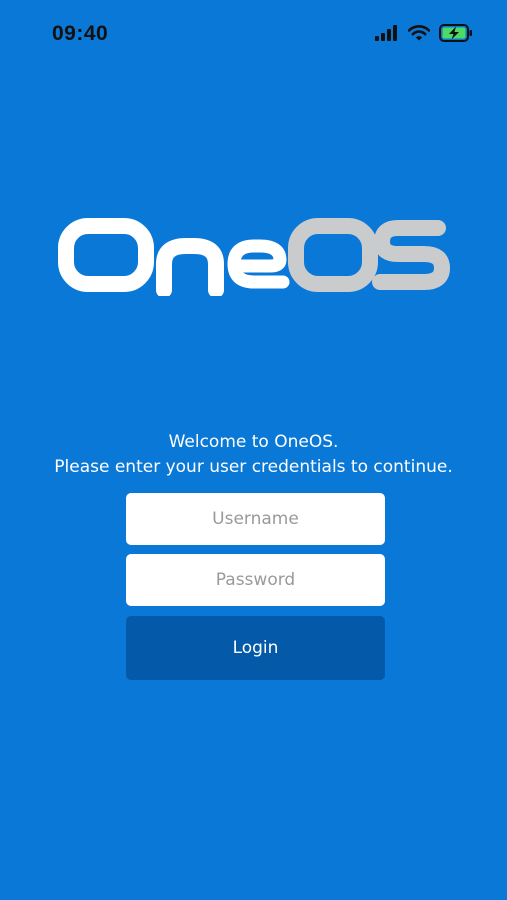  I want to click on wifi-icon, so click(419, 33).